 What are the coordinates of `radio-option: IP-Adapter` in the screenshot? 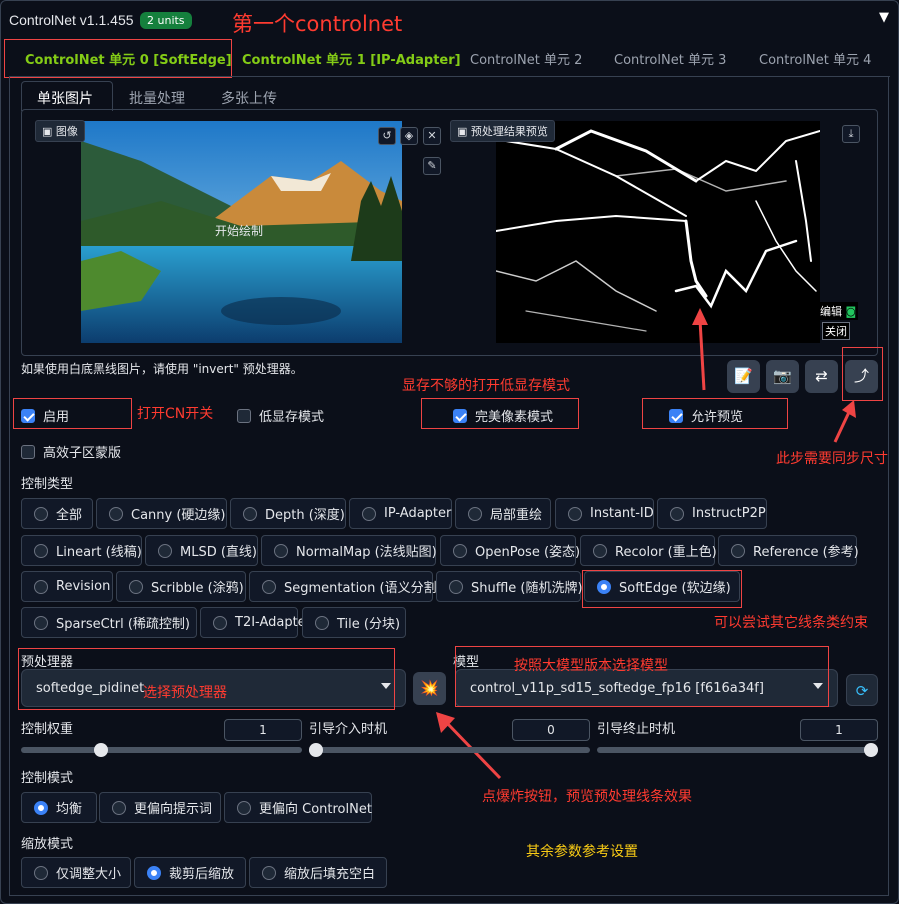 It's located at (400, 513).